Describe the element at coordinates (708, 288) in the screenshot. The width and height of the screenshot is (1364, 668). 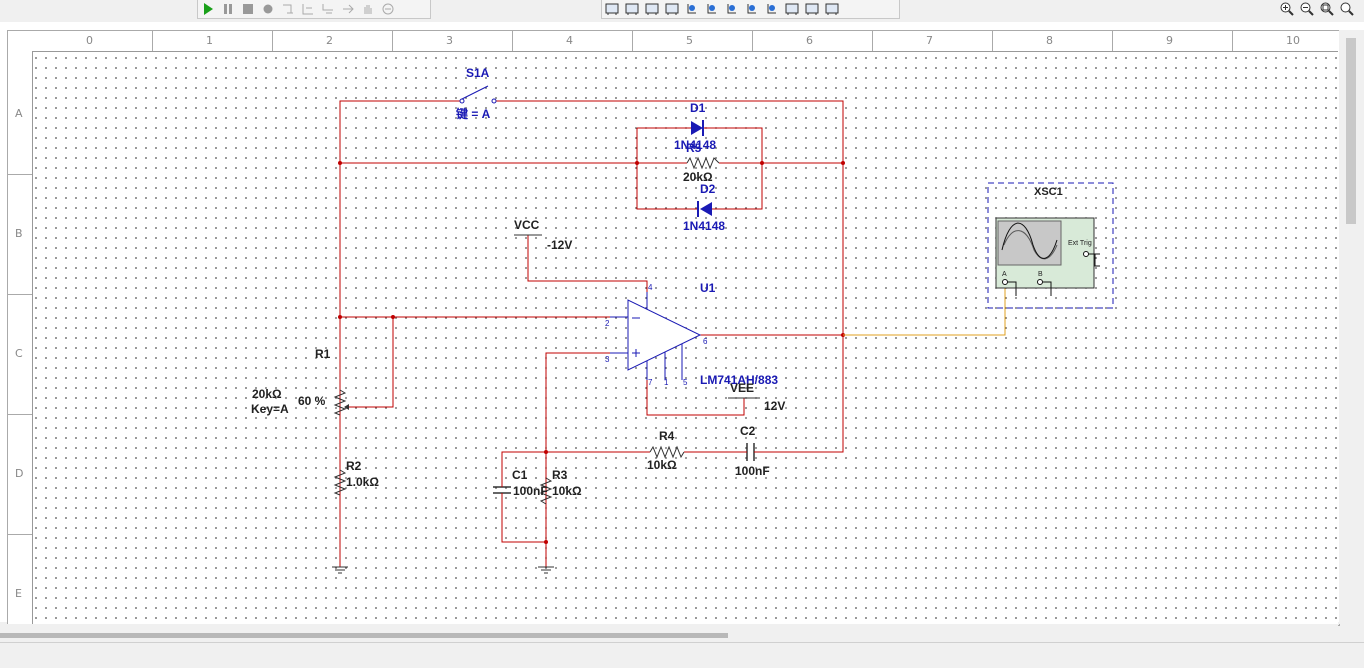
I see `u1-name: U1` at that location.